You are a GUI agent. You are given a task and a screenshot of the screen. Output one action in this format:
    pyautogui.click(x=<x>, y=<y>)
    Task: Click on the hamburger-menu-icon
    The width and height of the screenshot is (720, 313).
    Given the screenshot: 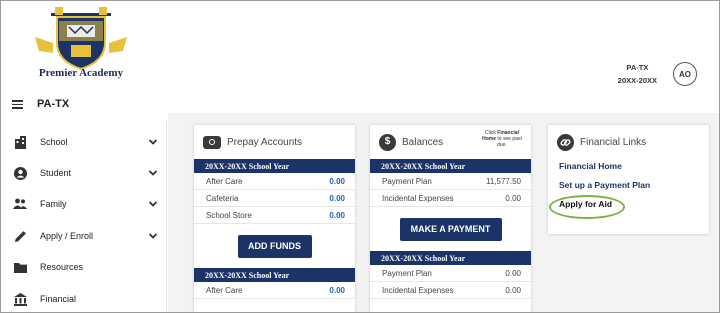 What is the action you would take?
    pyautogui.click(x=17, y=104)
    